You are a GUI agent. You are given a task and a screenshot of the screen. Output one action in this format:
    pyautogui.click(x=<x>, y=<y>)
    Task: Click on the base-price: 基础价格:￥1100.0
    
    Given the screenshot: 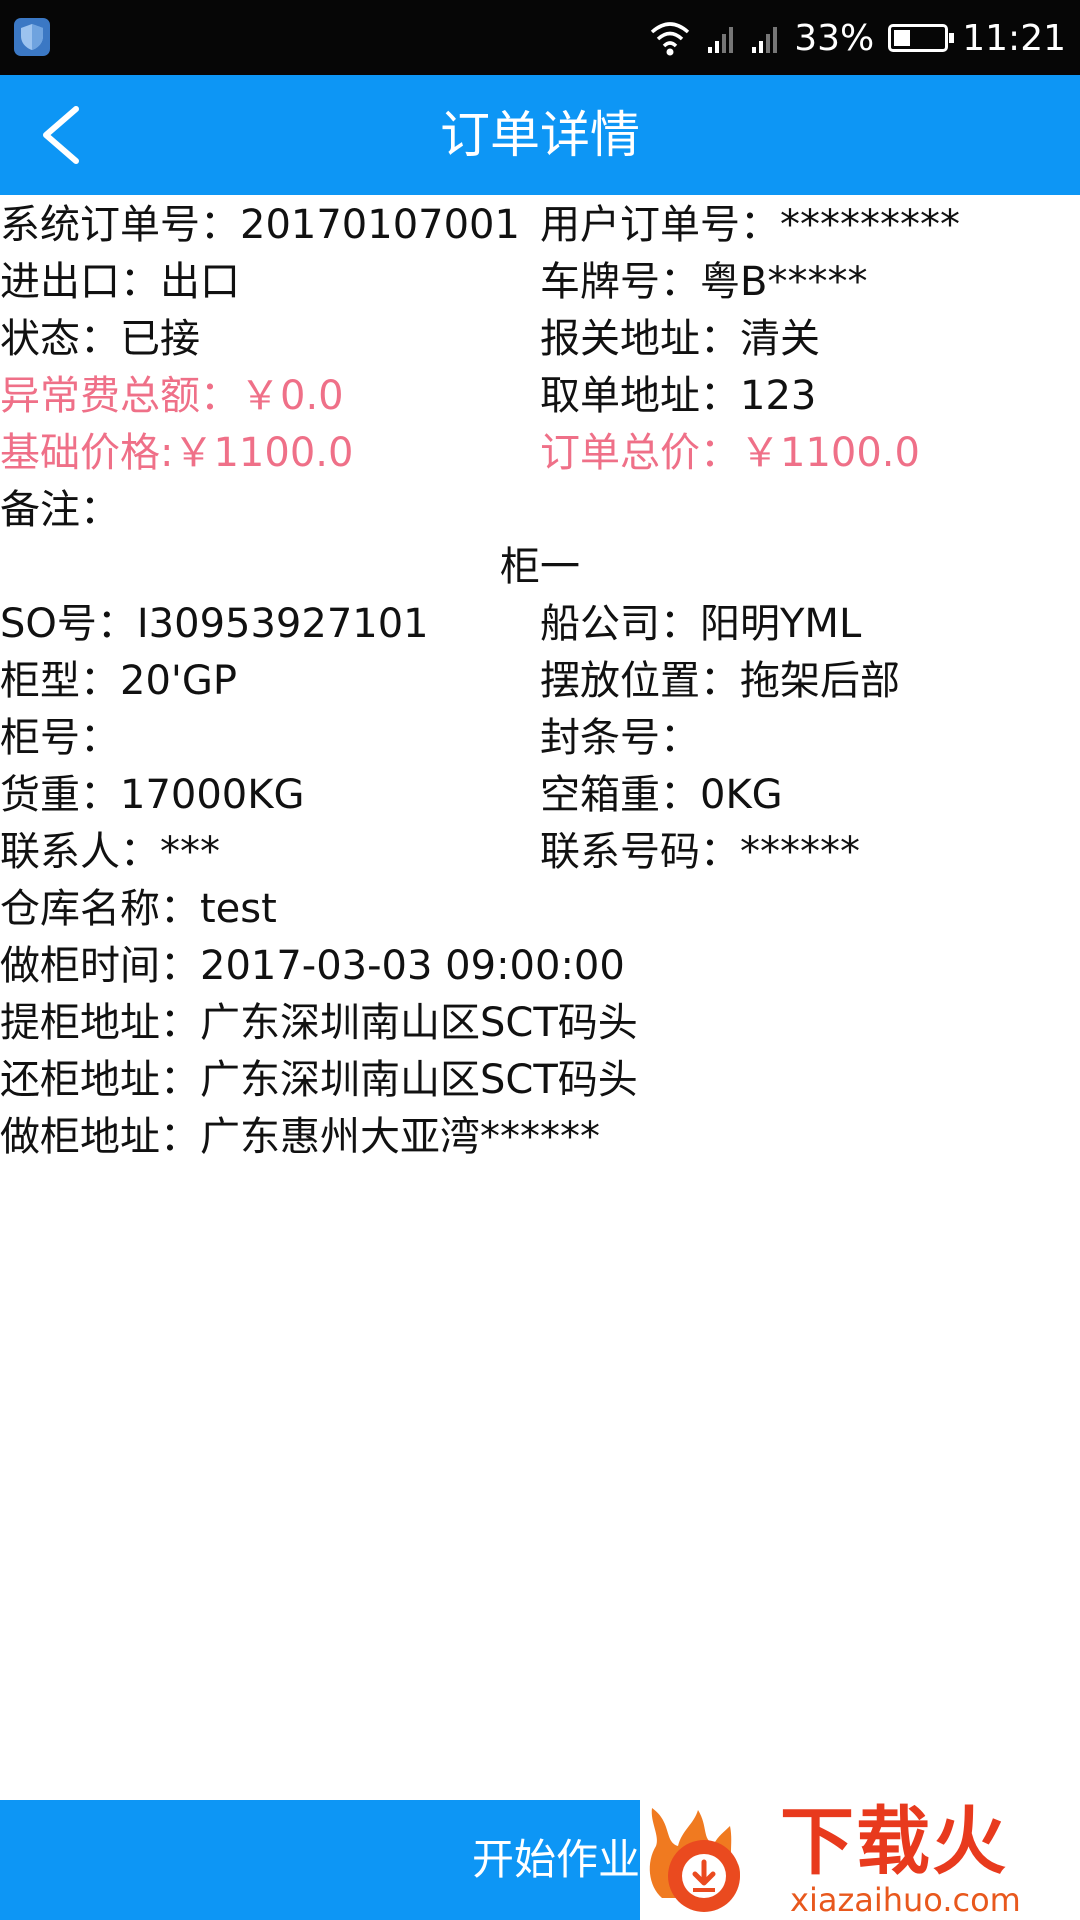 What is the action you would take?
    pyautogui.click(x=177, y=453)
    